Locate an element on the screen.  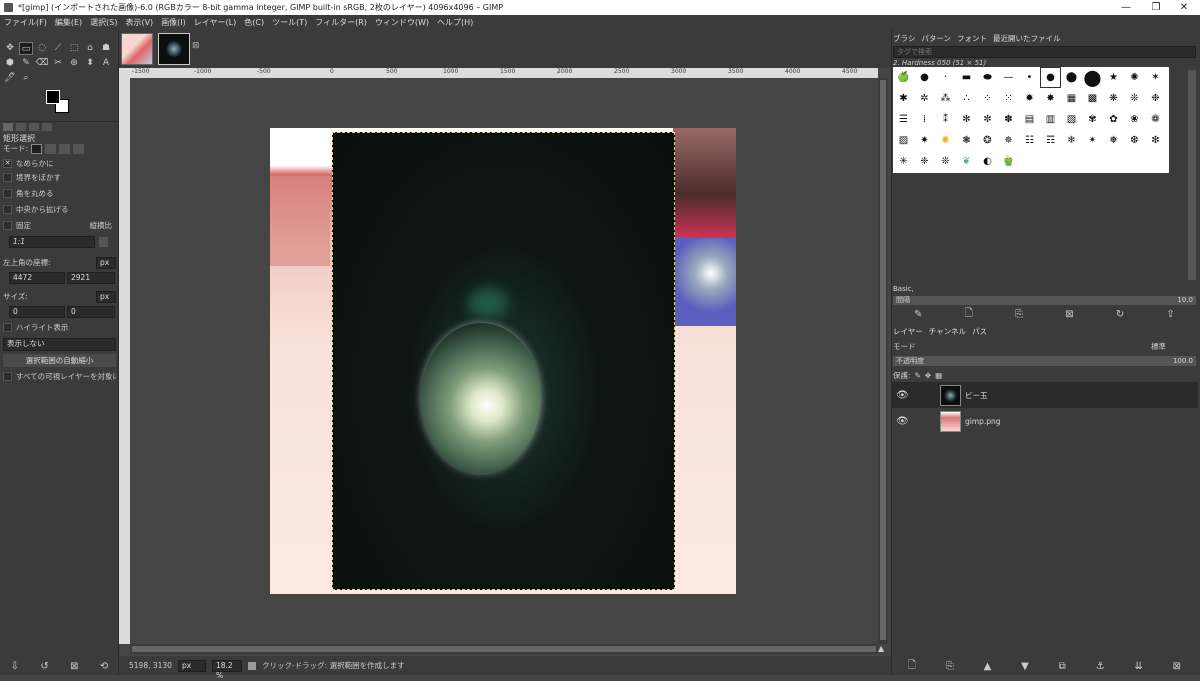
close-button: ✕ is located at coordinates (1184, 7).